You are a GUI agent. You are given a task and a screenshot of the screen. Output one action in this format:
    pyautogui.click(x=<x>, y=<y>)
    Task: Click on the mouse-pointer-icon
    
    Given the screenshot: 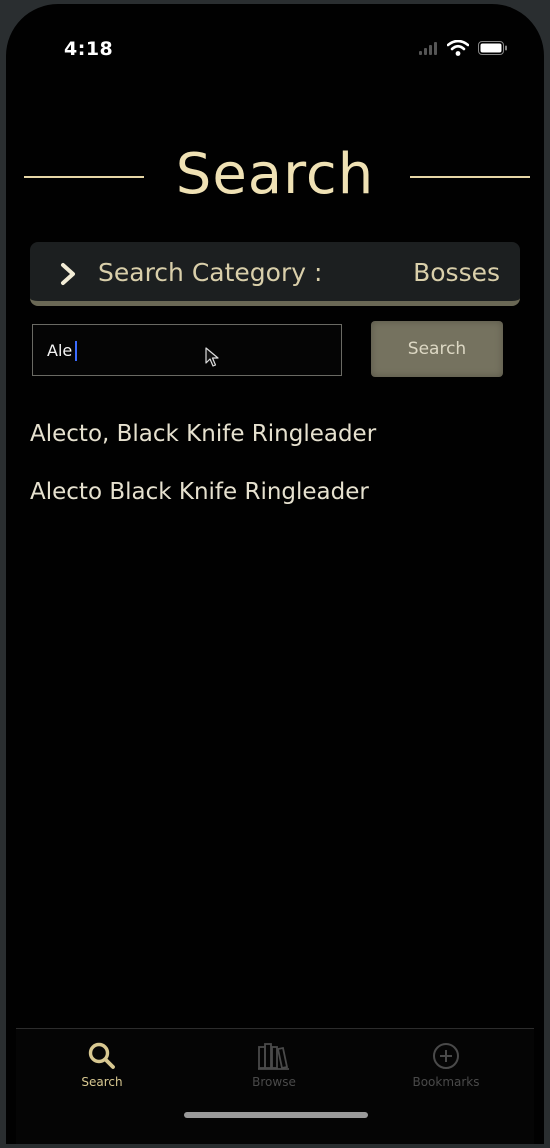 What is the action you would take?
    pyautogui.click(x=212, y=359)
    